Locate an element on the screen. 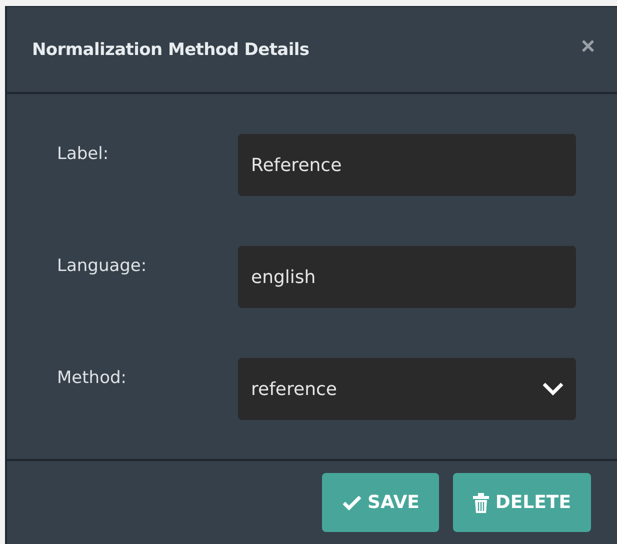 Image resolution: width=617 pixels, height=544 pixels. field-label: Label: is located at coordinates (83, 153).